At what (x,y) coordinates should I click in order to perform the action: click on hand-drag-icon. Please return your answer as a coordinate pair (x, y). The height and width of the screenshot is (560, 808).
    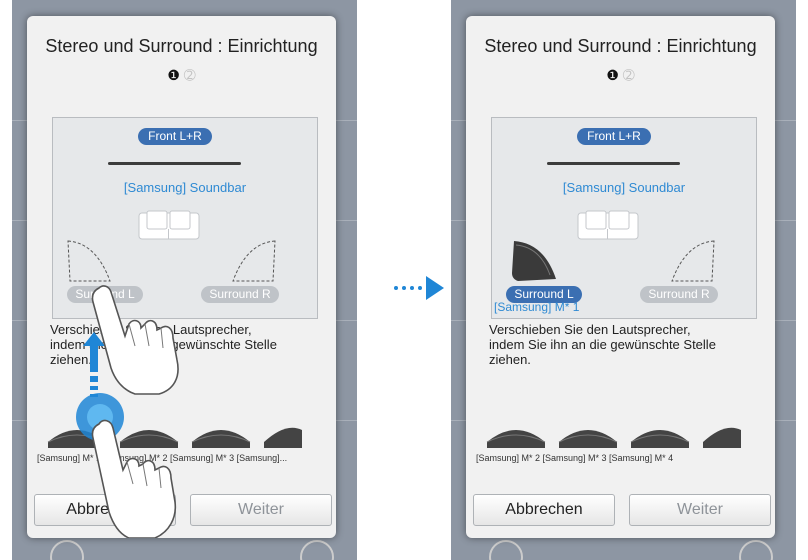
    Looking at the image, I should click on (135, 340).